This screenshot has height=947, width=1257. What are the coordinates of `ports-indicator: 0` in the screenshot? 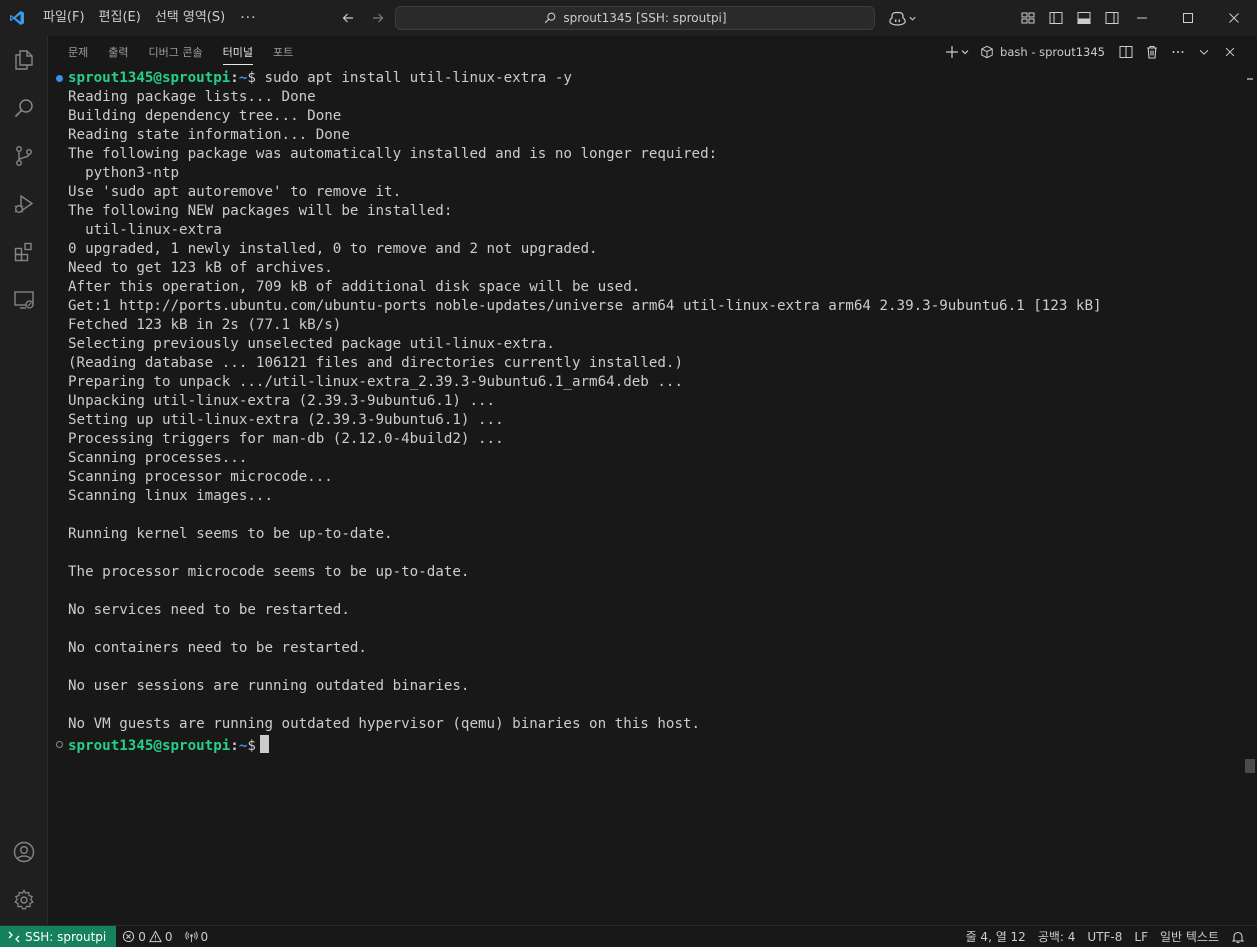 It's located at (197, 936).